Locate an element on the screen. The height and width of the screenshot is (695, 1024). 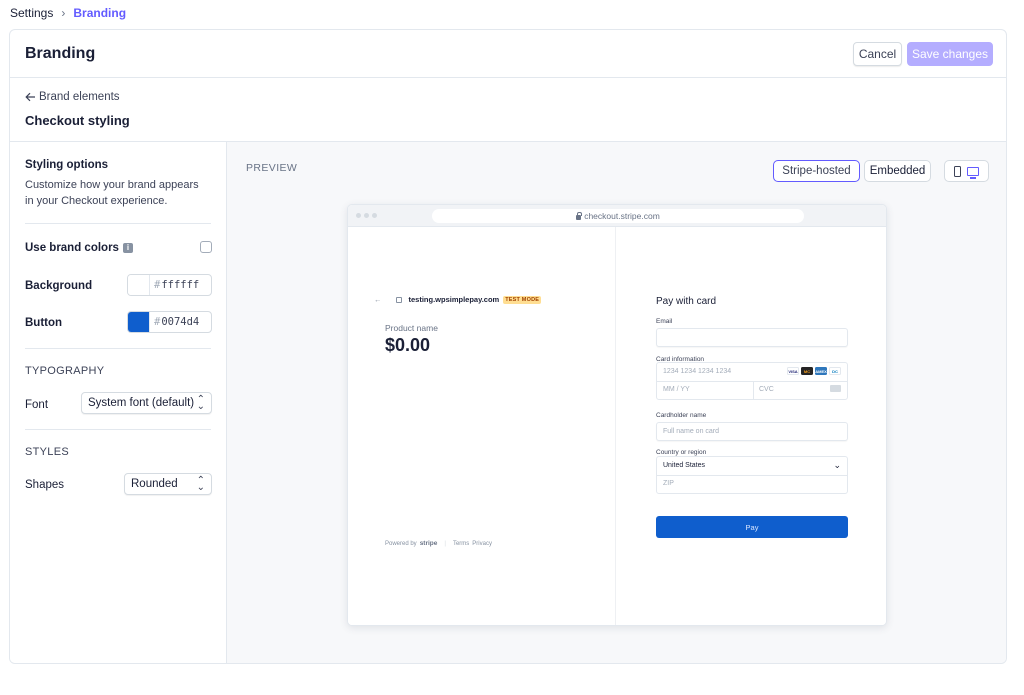
cvc-input: CVC is located at coordinates (766, 389).